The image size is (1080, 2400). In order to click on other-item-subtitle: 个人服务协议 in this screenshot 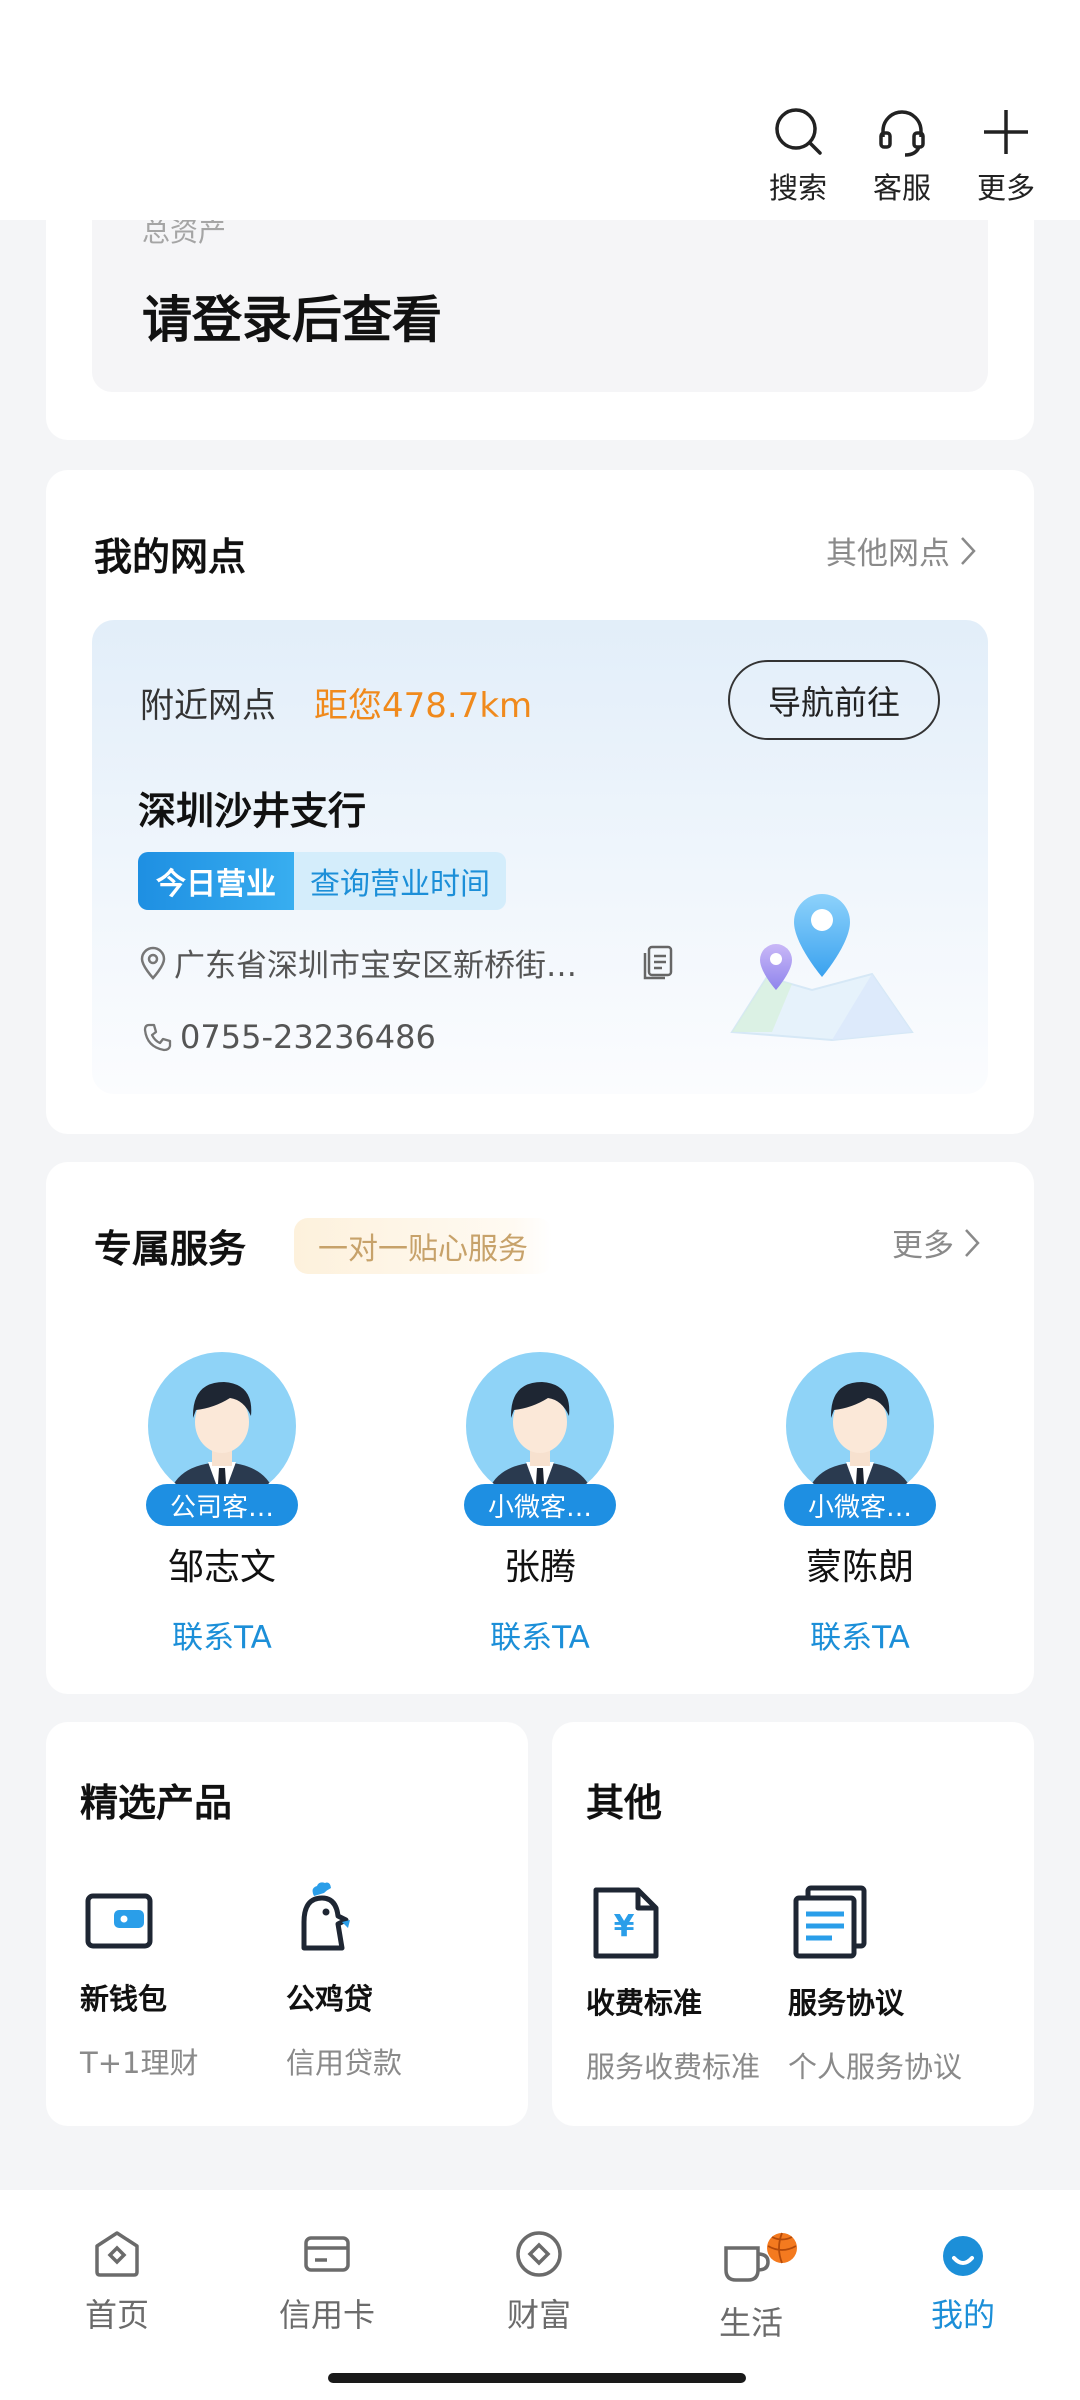, I will do `click(875, 2067)`.